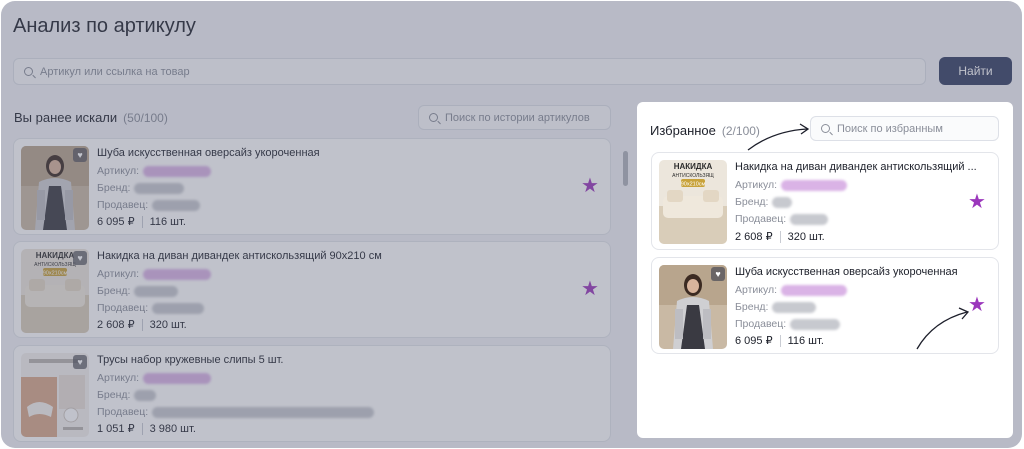 This screenshot has height=449, width=1024. What do you see at coordinates (778, 137) in the screenshot?
I see `arrow-to-favorites-search` at bounding box center [778, 137].